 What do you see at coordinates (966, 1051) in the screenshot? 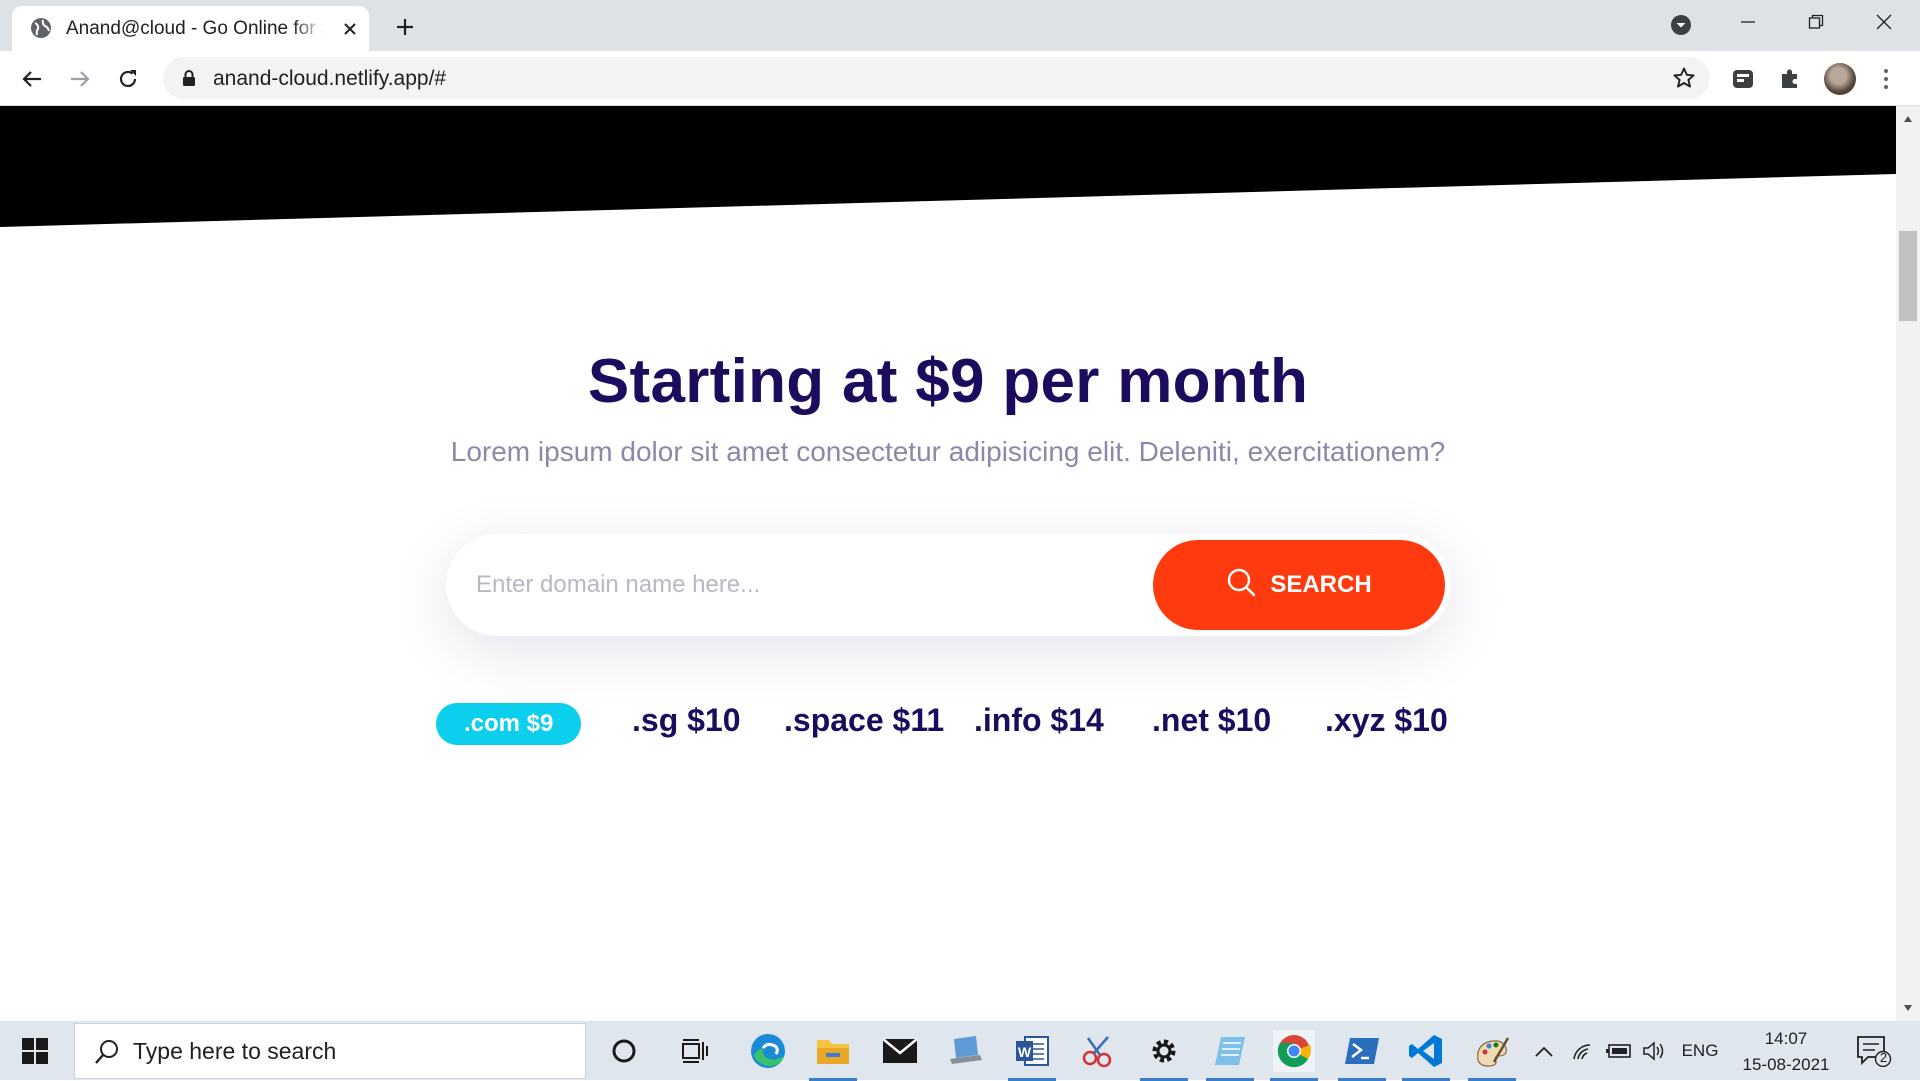
I see `laptop-app-icon` at bounding box center [966, 1051].